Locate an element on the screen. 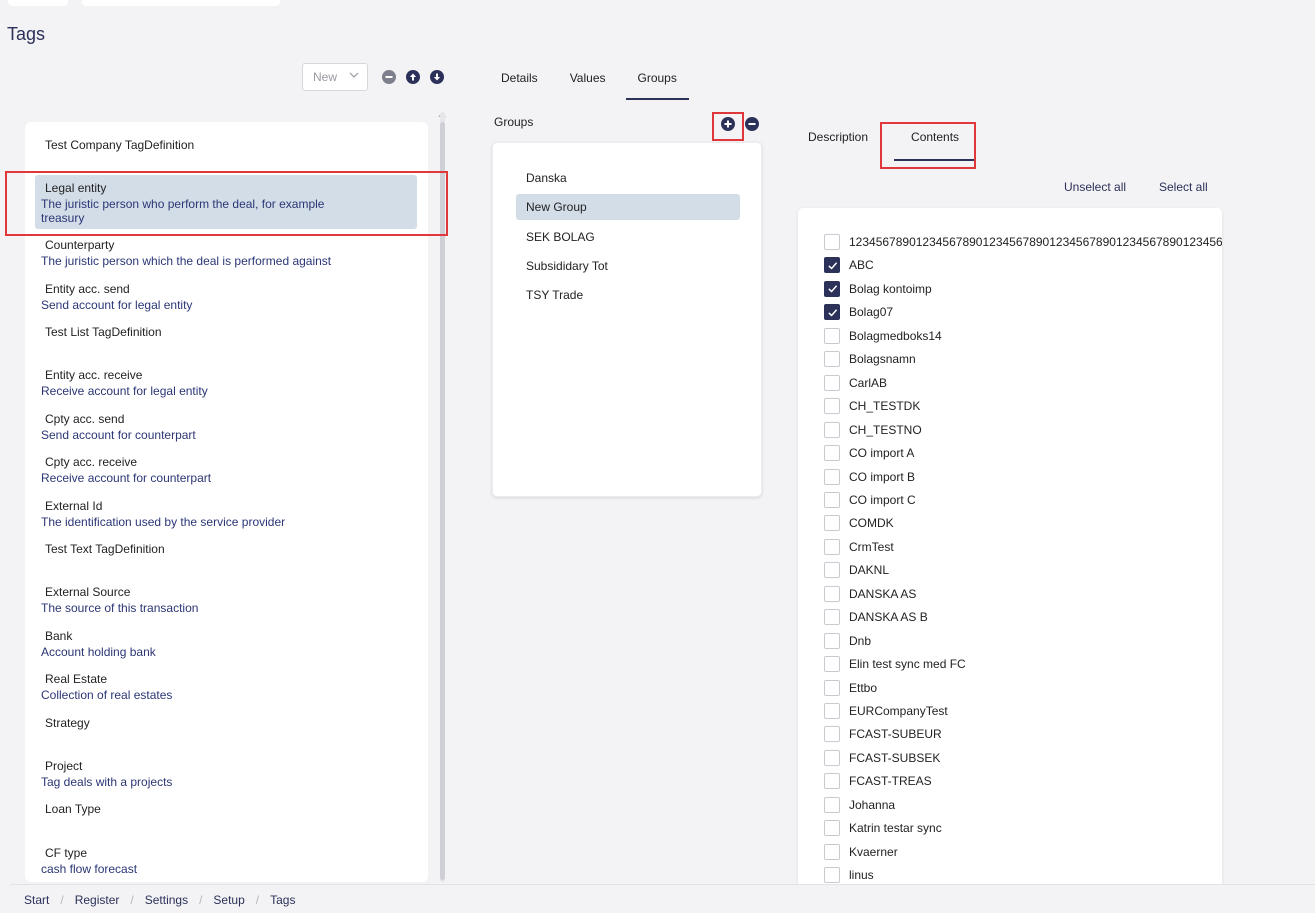 Image resolution: width=1315 pixels, height=913 pixels. tag-list-scrollbar is located at coordinates (442, 497).